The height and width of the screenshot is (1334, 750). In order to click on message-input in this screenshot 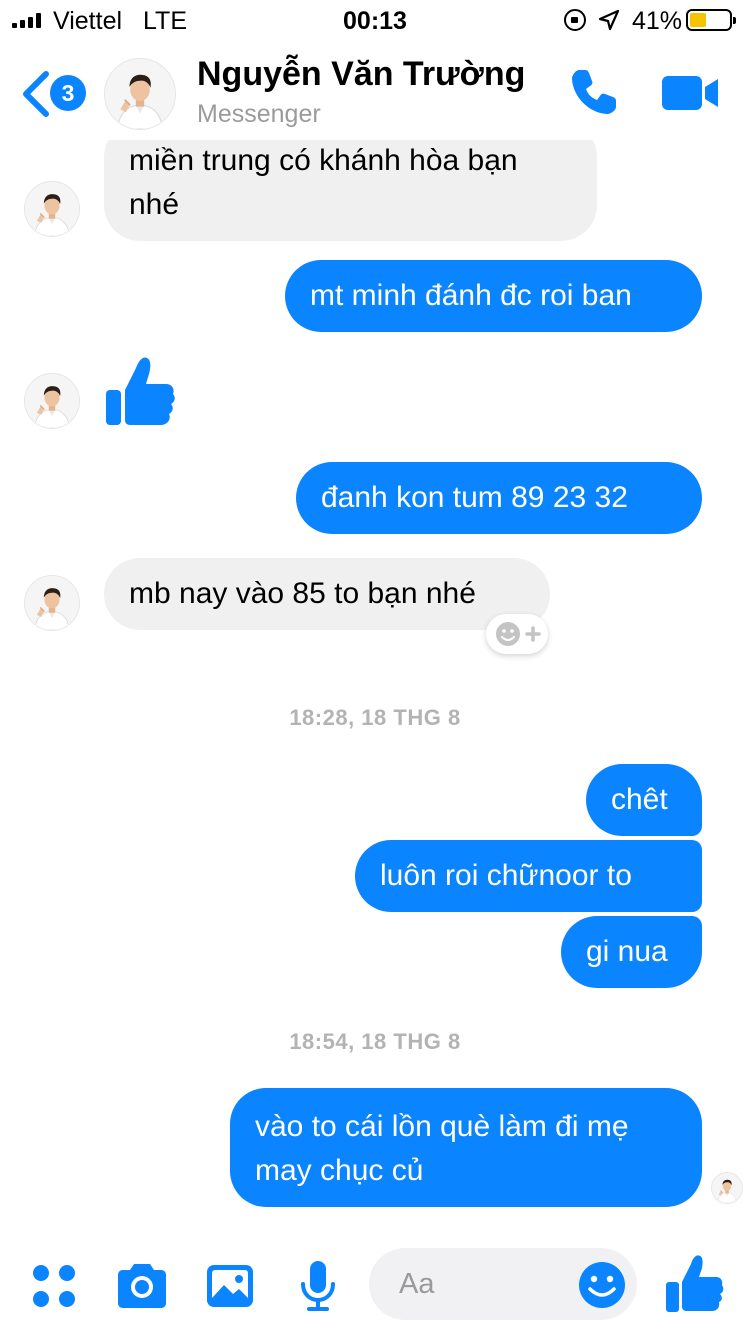, I will do `click(489, 1284)`.